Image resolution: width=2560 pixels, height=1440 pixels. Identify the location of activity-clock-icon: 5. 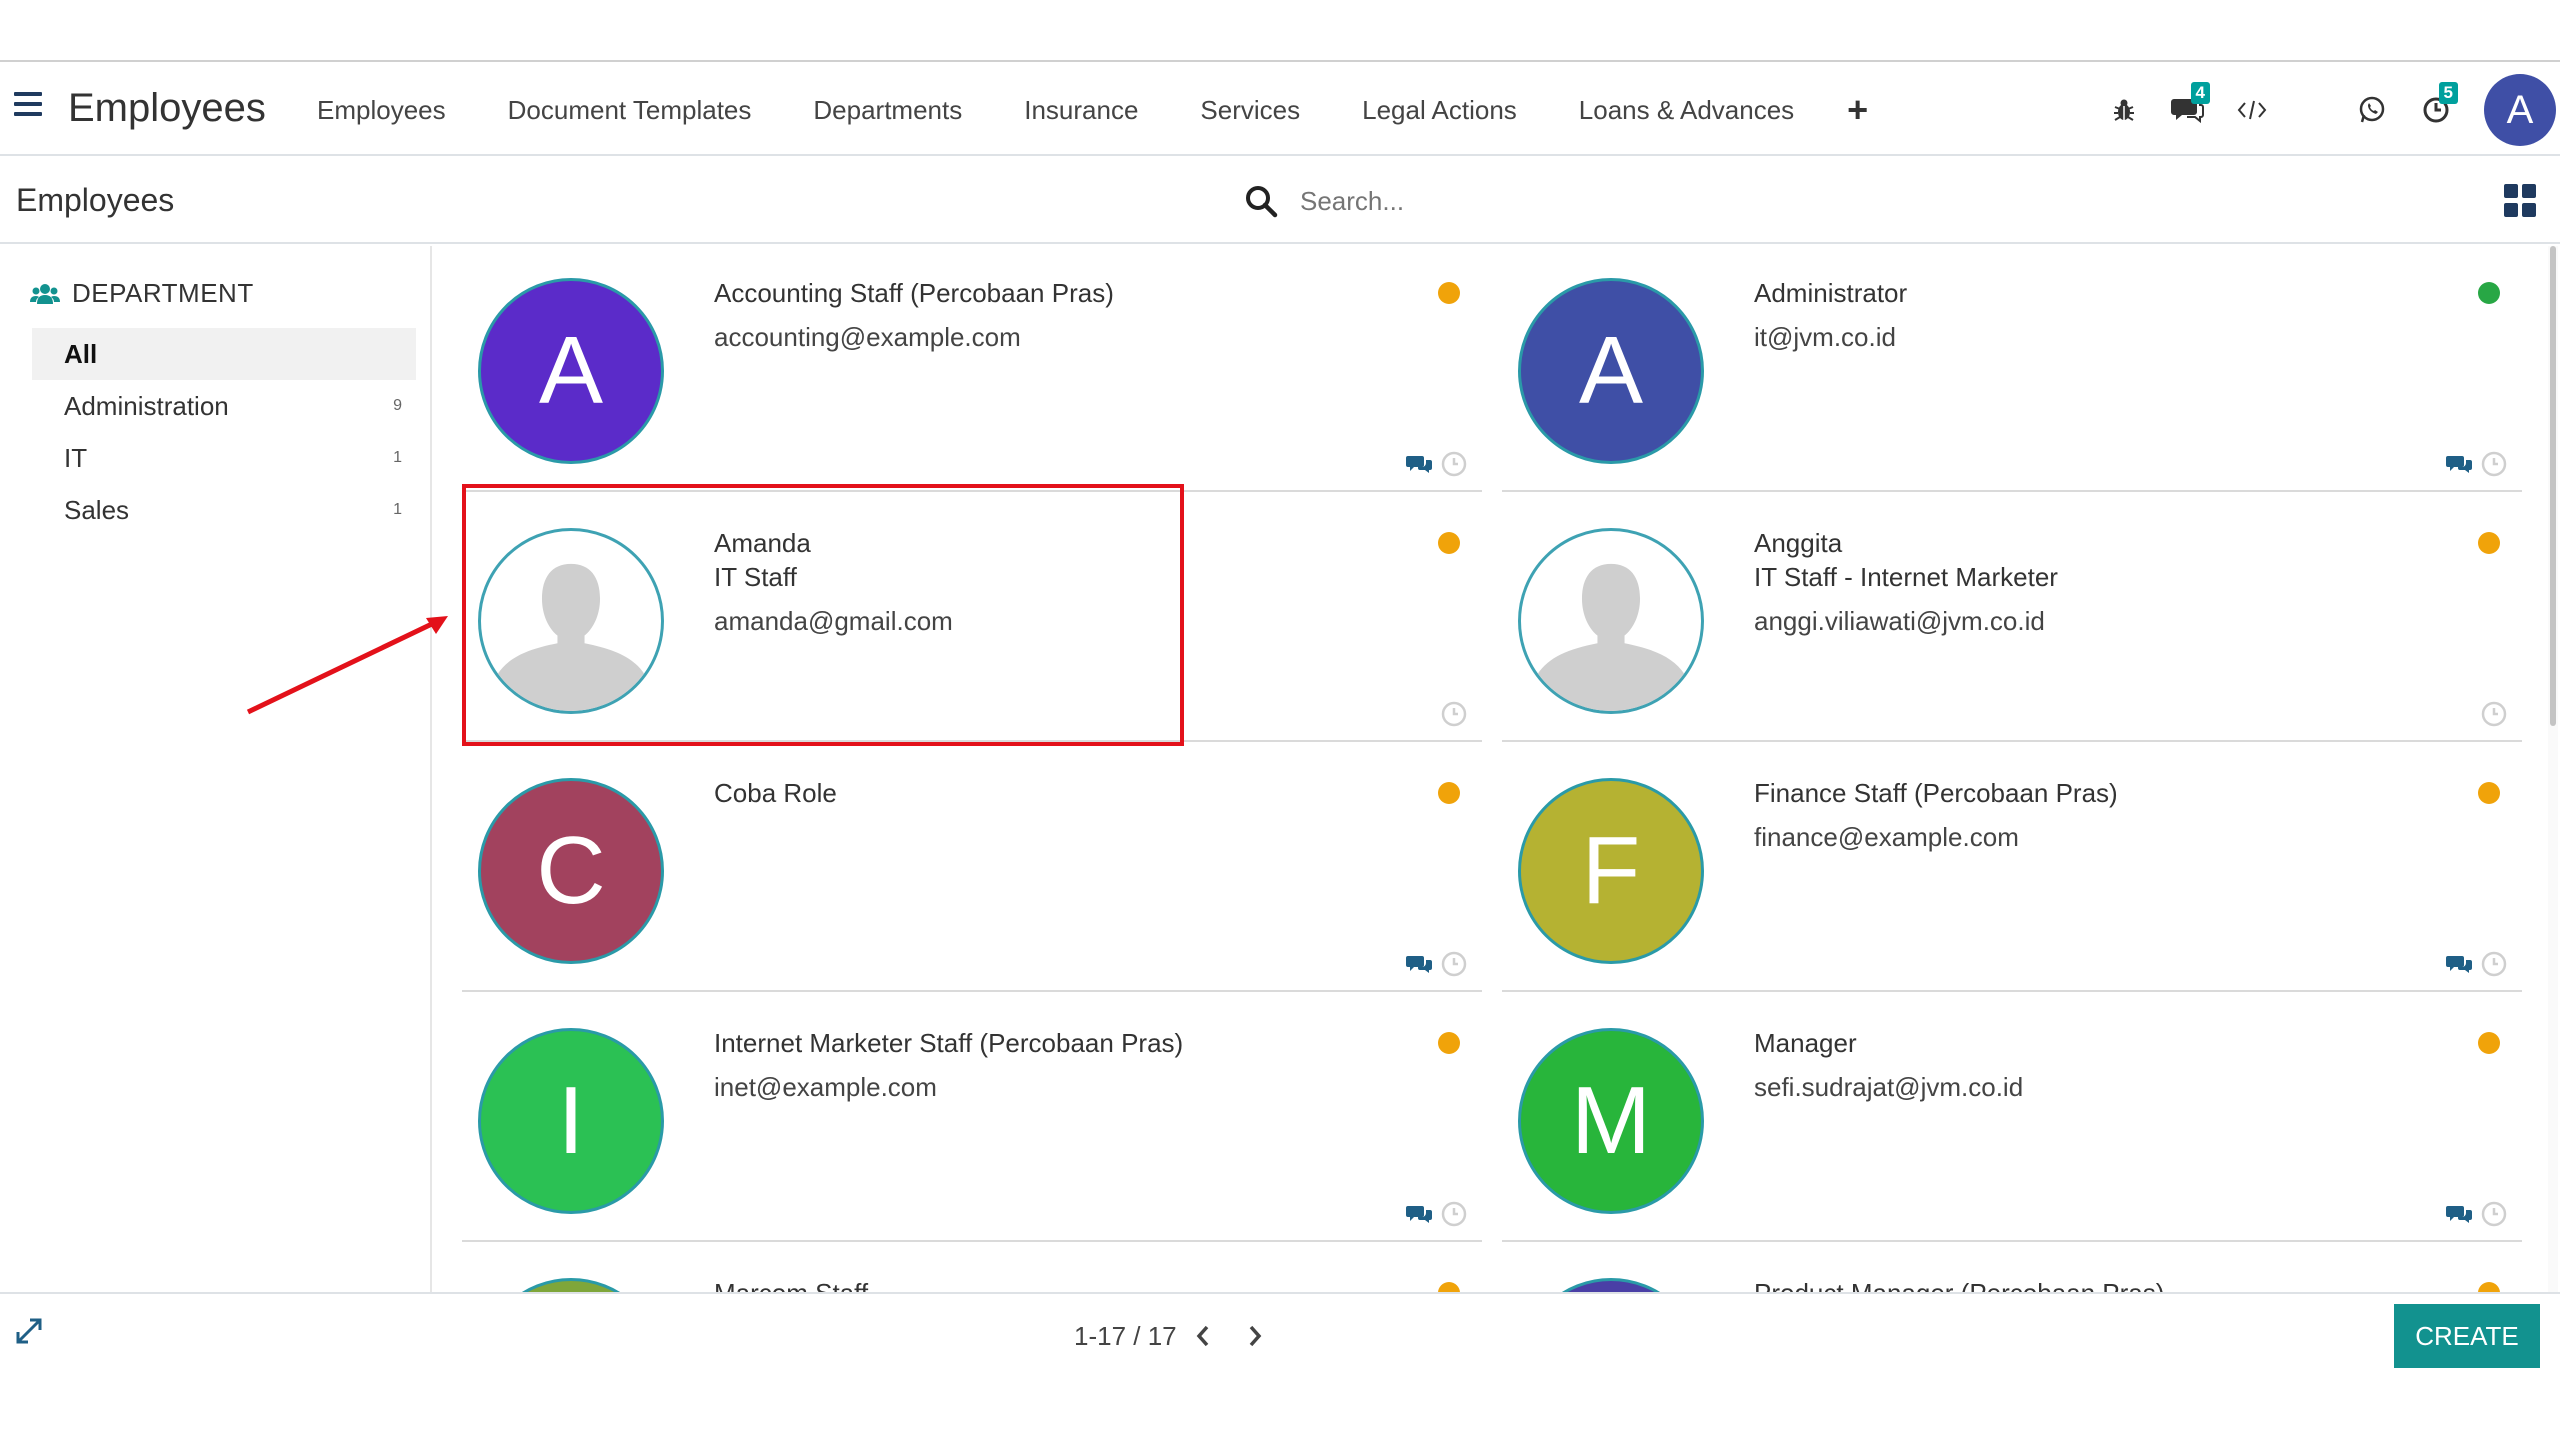
(2436, 110).